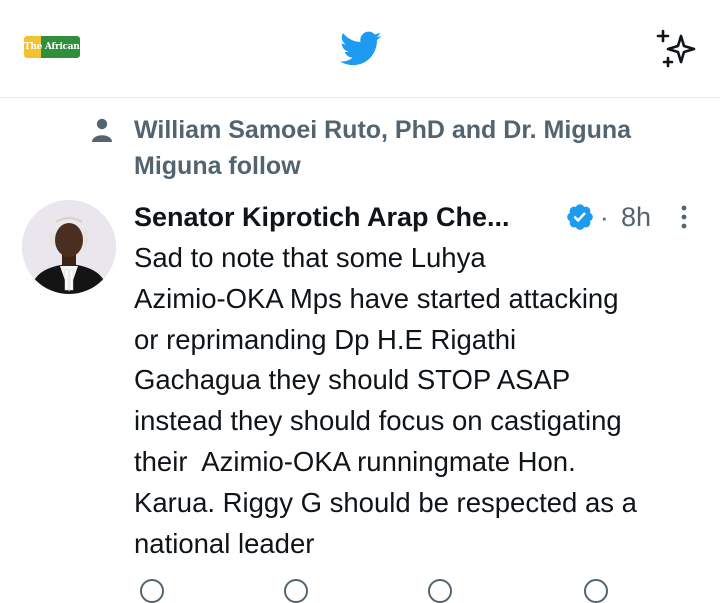  What do you see at coordinates (325, 339) in the screenshot?
I see `tweet-text-line: or reprimanding Dp H.E Rigathi` at bounding box center [325, 339].